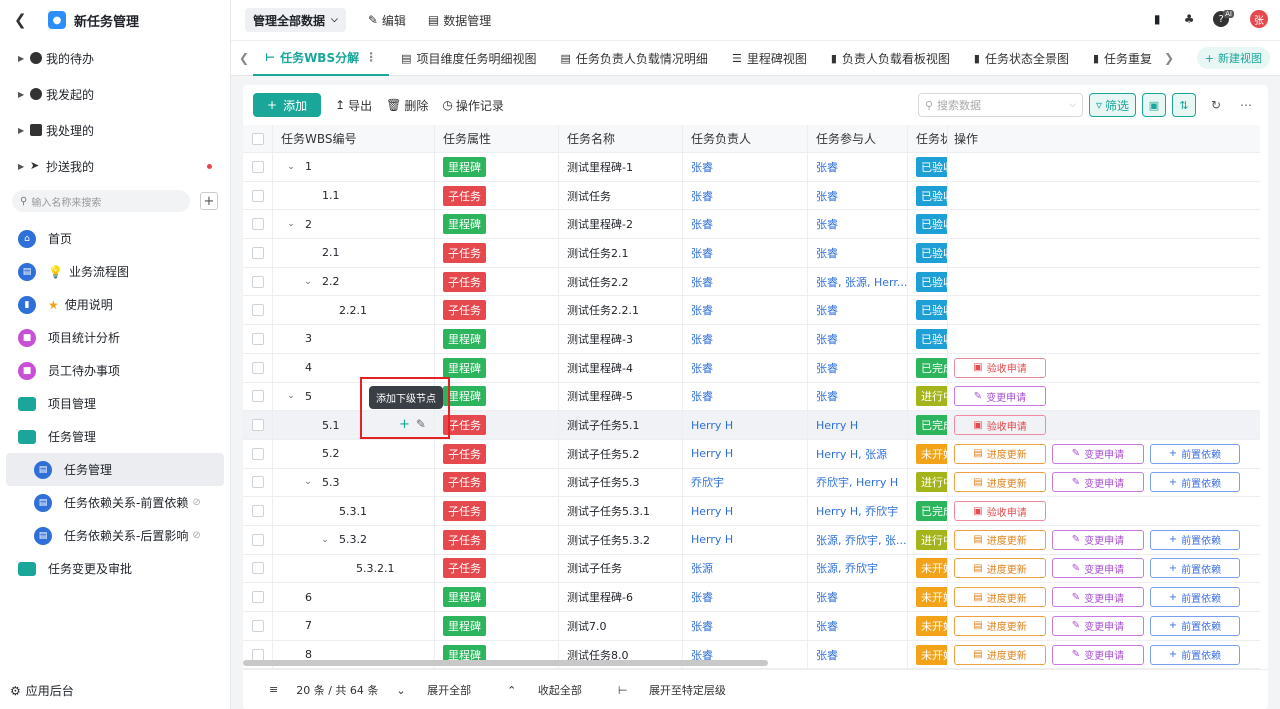 This screenshot has height=709, width=1280. Describe the element at coordinates (751, 282) in the screenshot. I see `table-row: ⌄ 2.2 子任务 测试任务2.2 张睿 张睿, 张源, Herr... 已验收` at that location.